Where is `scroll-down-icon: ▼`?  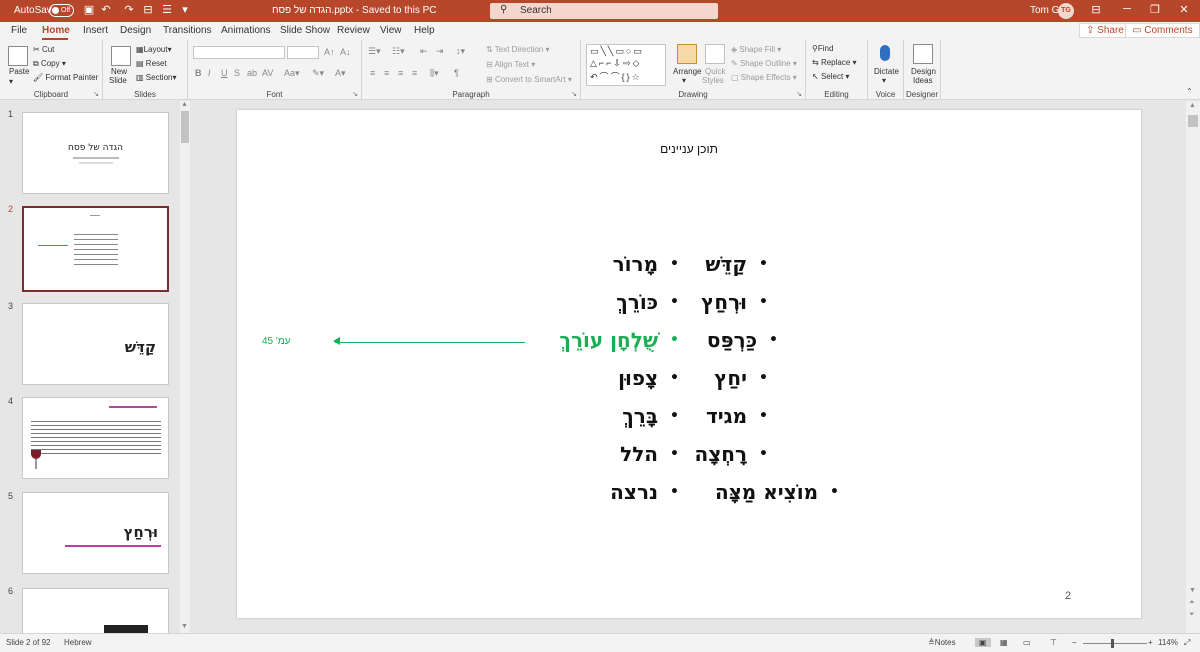 scroll-down-icon: ▼ is located at coordinates (1192, 590).